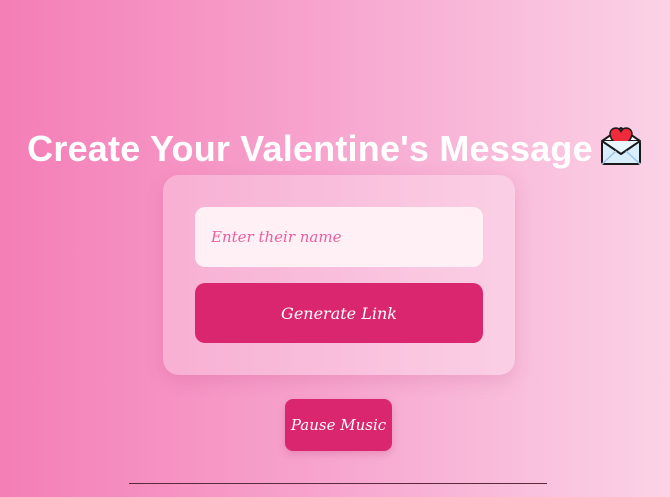  I want to click on page-title: Create Your Valentine's Message, so click(335, 150).